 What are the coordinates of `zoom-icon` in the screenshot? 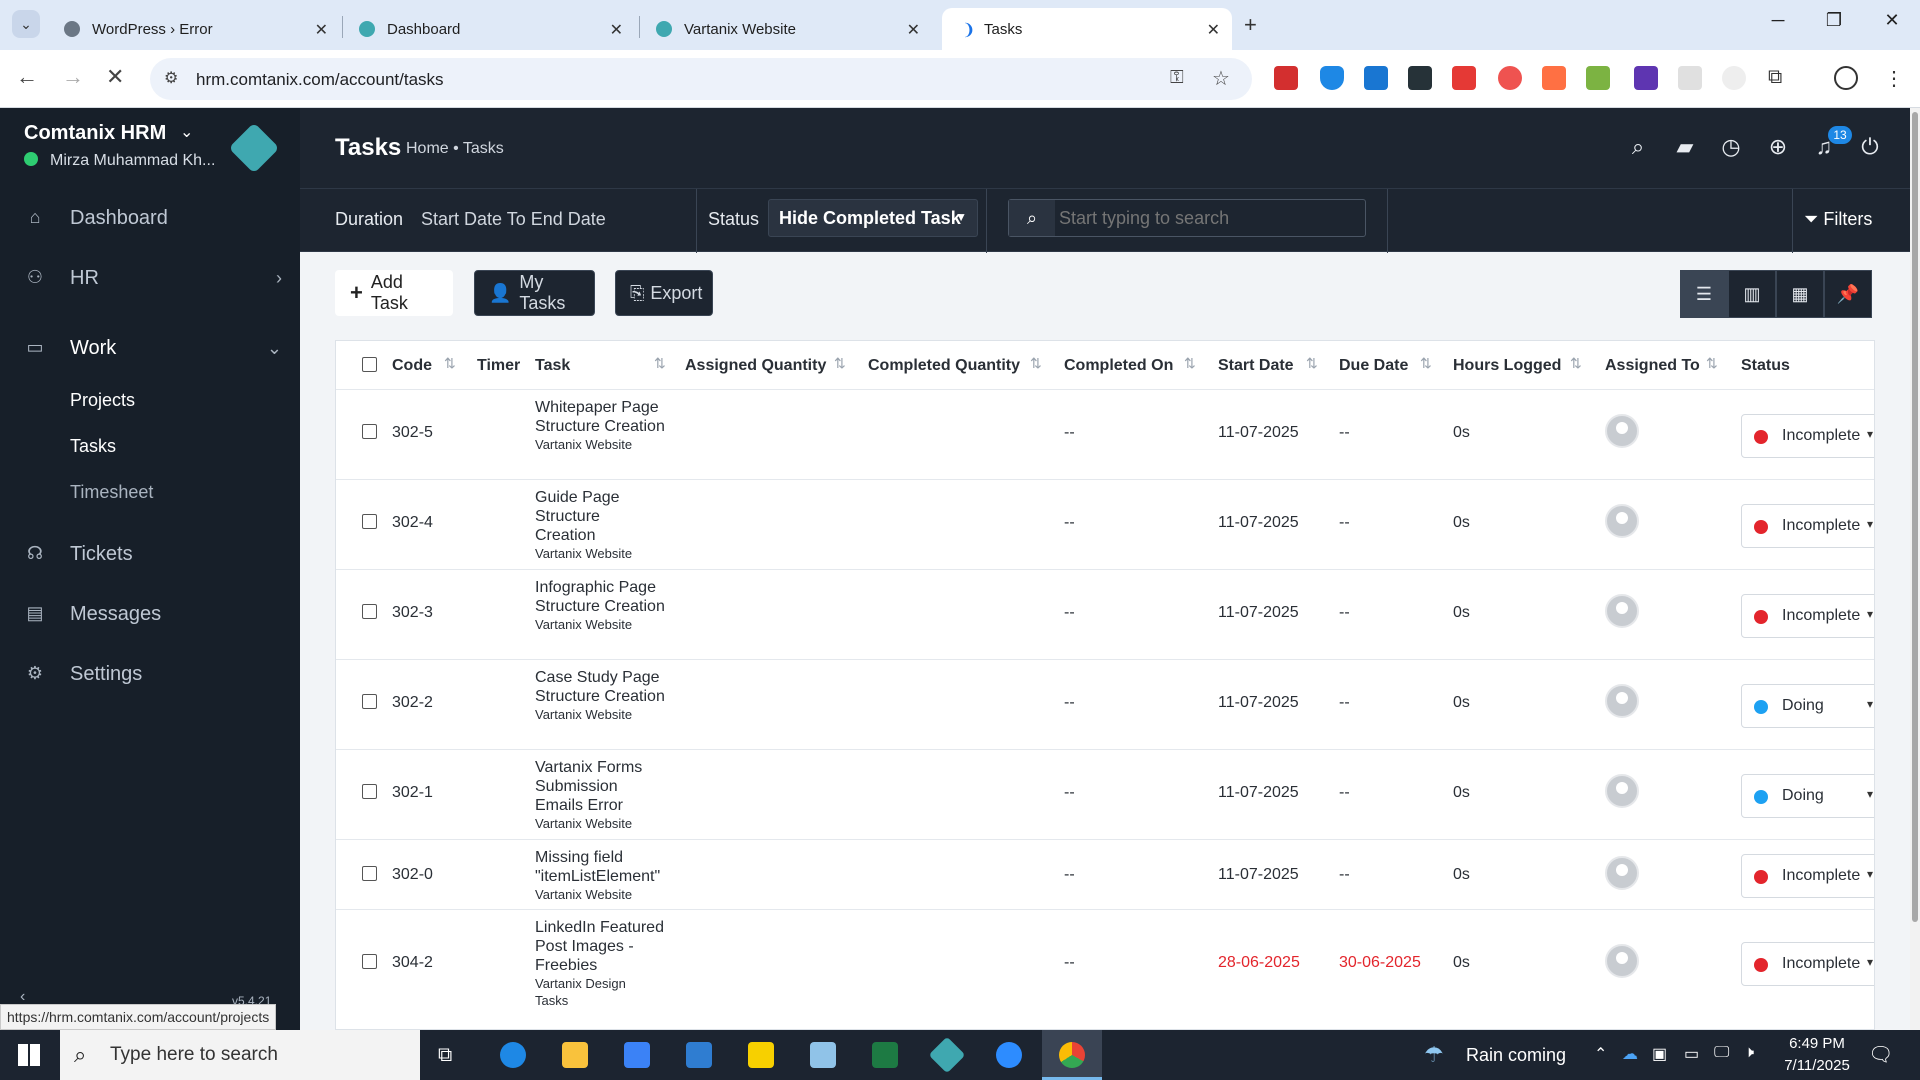 It's located at (1009, 1055).